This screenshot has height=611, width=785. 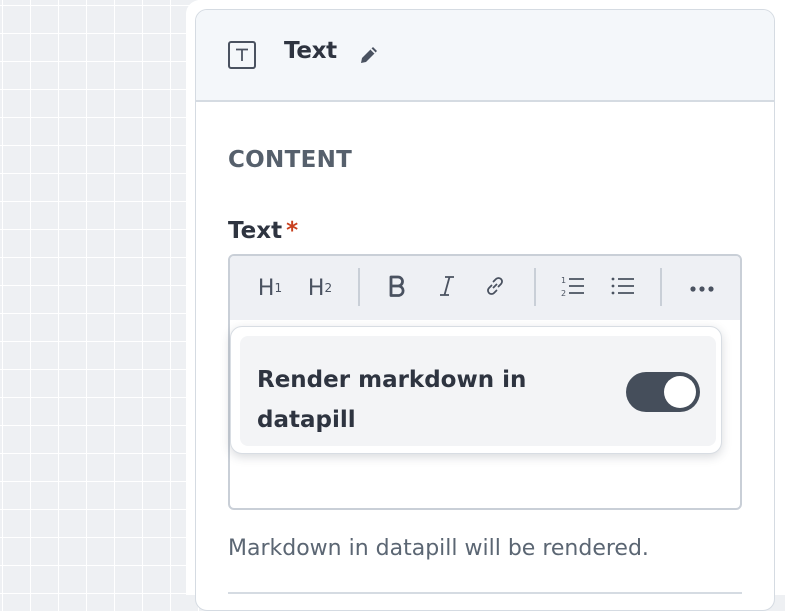 I want to click on italic-button, so click(x=447, y=288).